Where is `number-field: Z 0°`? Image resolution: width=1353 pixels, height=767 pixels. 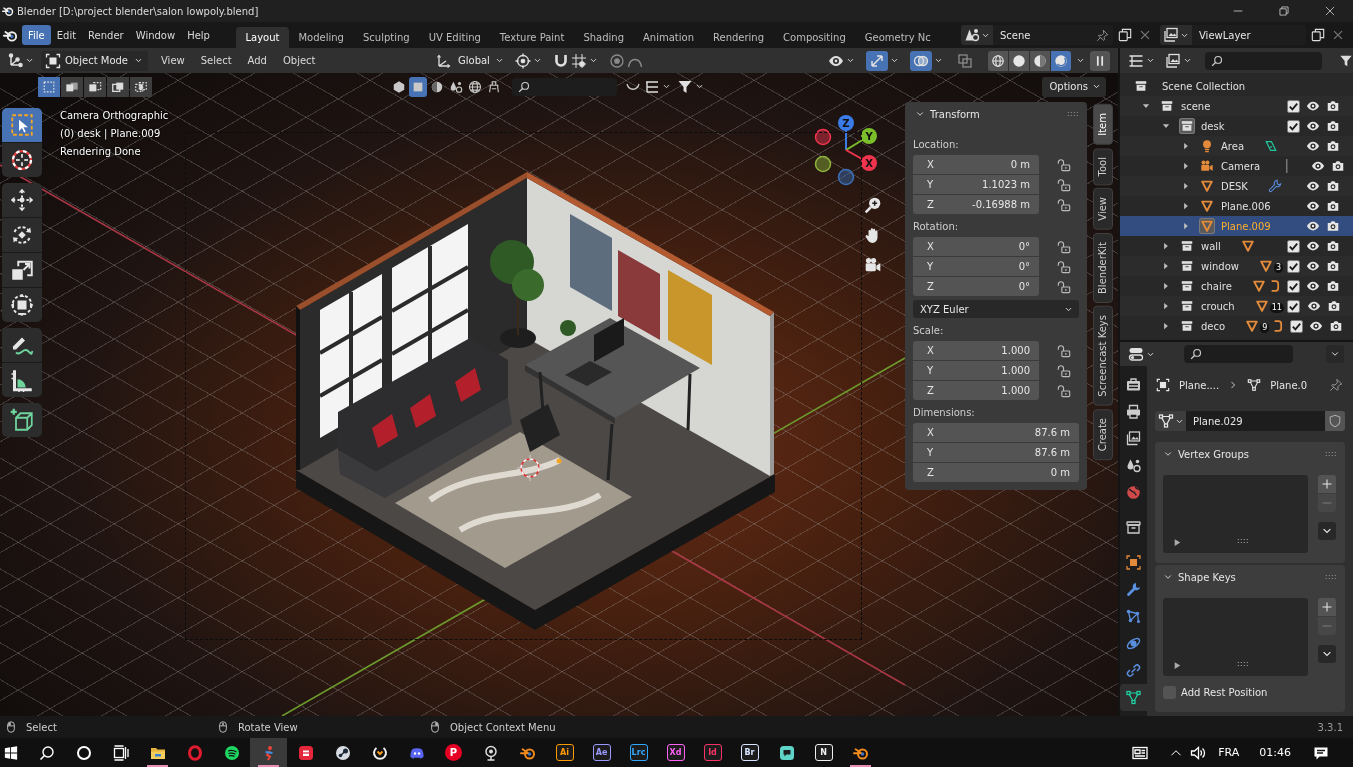 number-field: Z 0° is located at coordinates (976, 286).